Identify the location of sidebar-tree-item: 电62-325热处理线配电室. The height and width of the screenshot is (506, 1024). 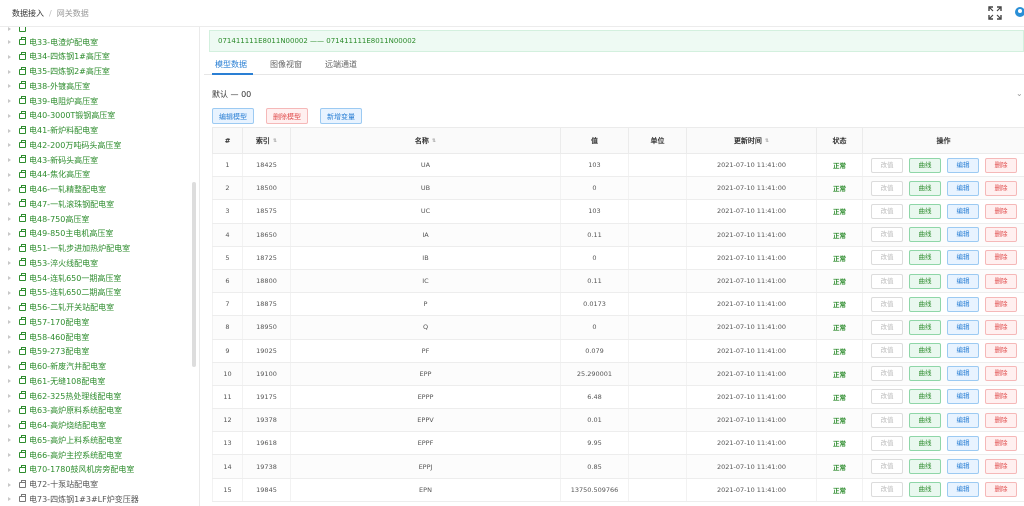
(64, 396).